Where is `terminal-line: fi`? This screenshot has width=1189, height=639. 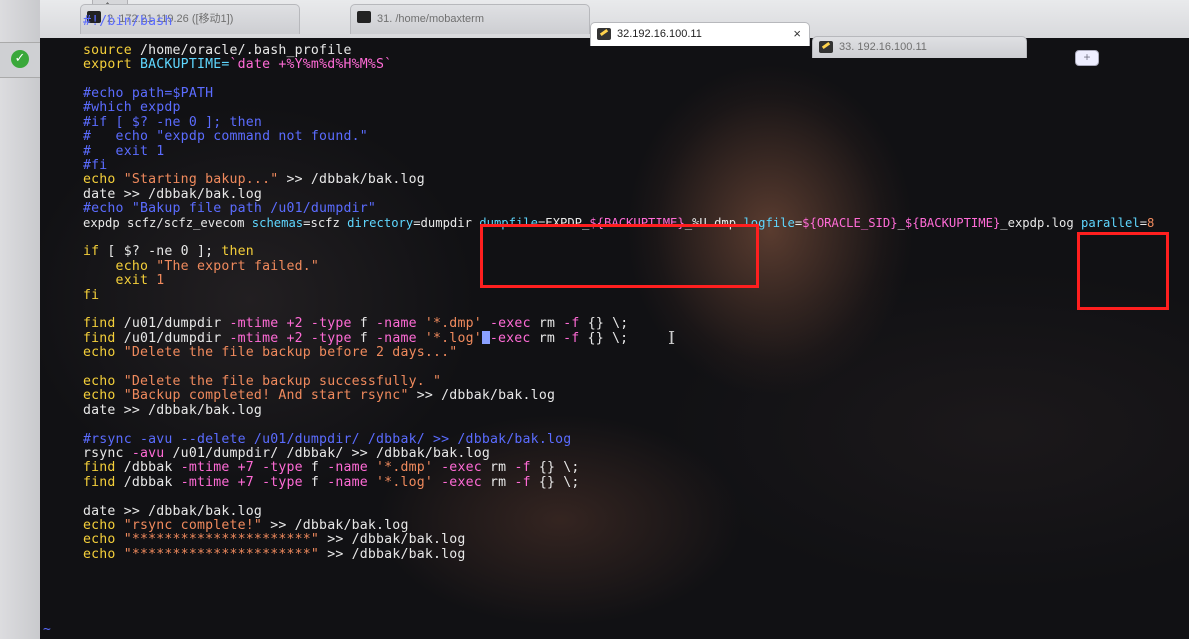 terminal-line: fi is located at coordinates (91, 295).